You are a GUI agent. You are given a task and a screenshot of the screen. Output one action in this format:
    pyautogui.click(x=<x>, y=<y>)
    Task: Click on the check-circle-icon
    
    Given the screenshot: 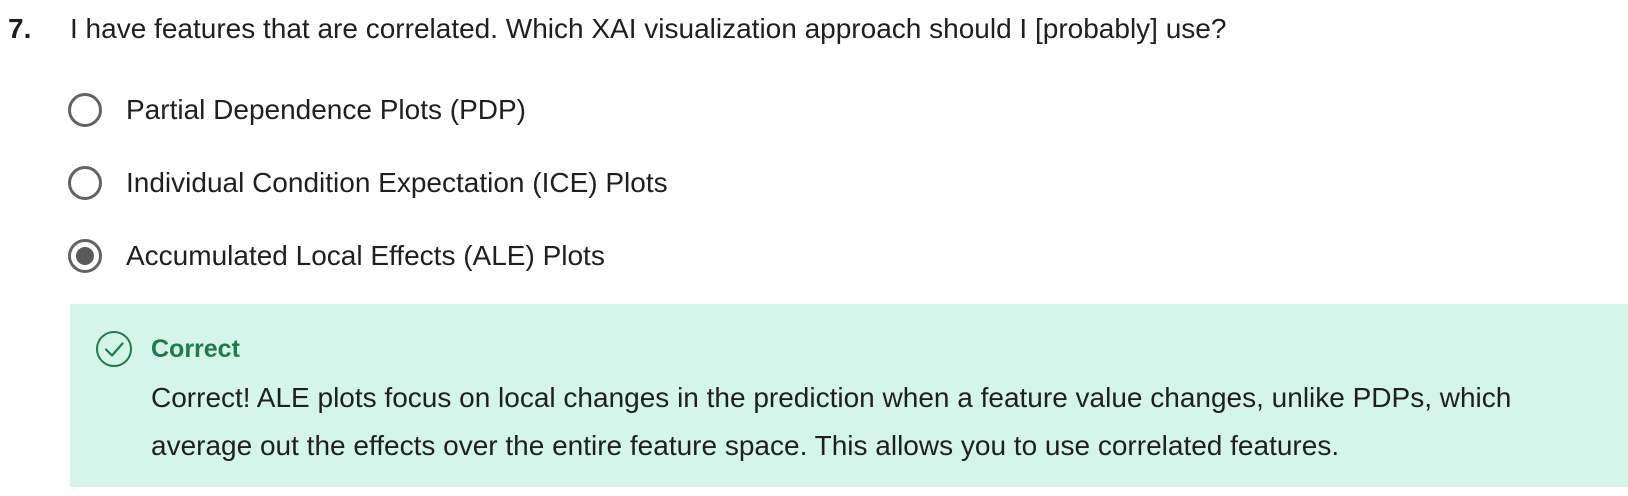 What is the action you would take?
    pyautogui.click(x=114, y=349)
    